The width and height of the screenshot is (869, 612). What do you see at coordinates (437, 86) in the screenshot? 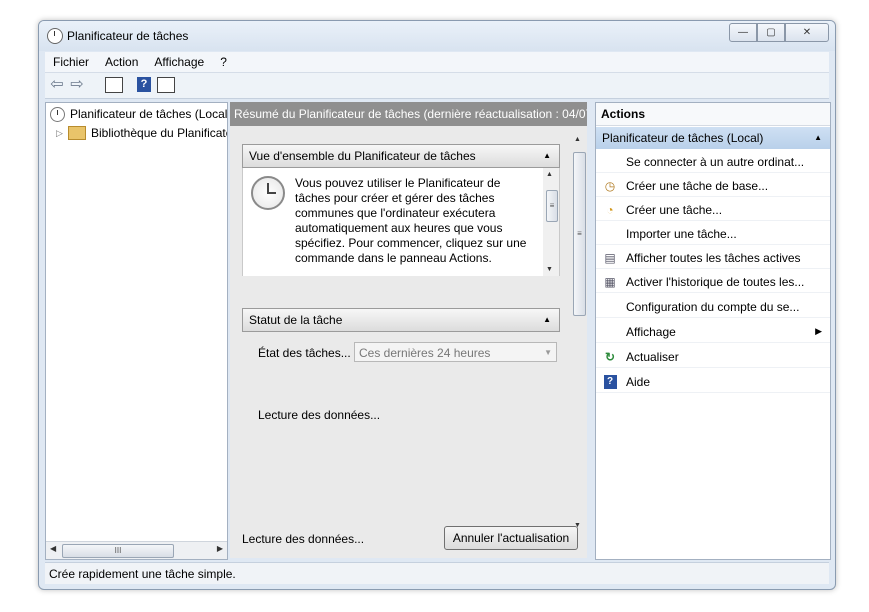
I see `toolbar: ⇦ ⇨ ?` at bounding box center [437, 86].